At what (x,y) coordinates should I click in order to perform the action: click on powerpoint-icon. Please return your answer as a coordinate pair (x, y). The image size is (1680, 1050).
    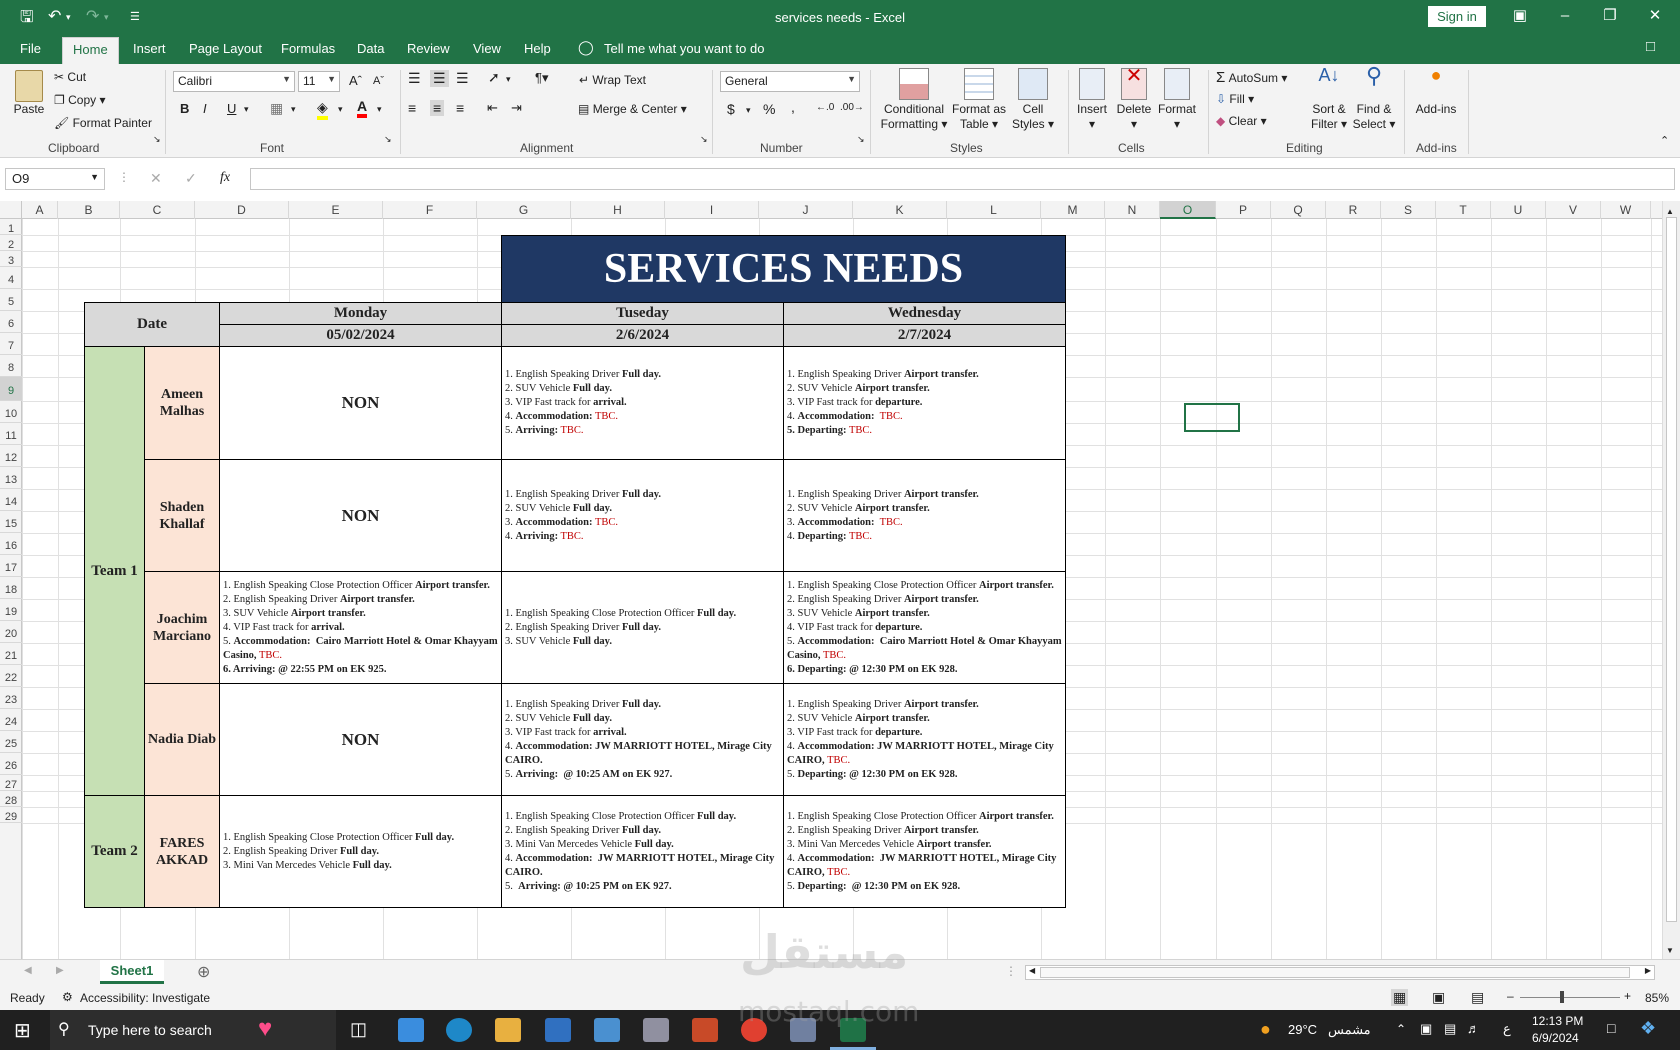
    Looking at the image, I should click on (705, 1030).